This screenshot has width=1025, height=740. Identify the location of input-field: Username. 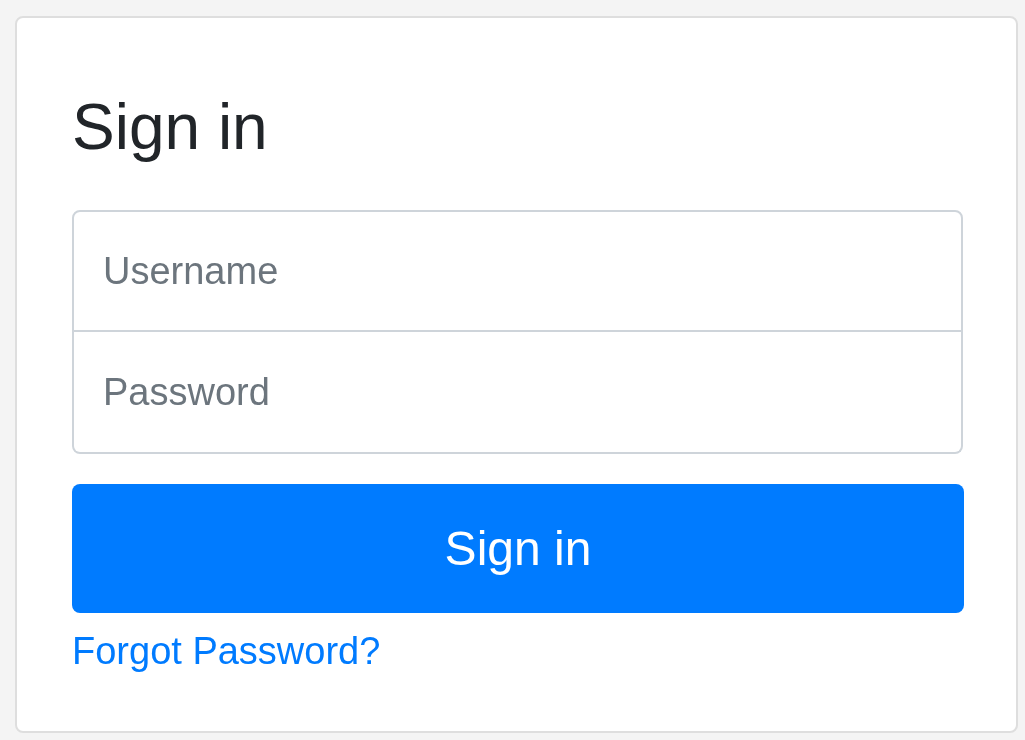
(517, 271).